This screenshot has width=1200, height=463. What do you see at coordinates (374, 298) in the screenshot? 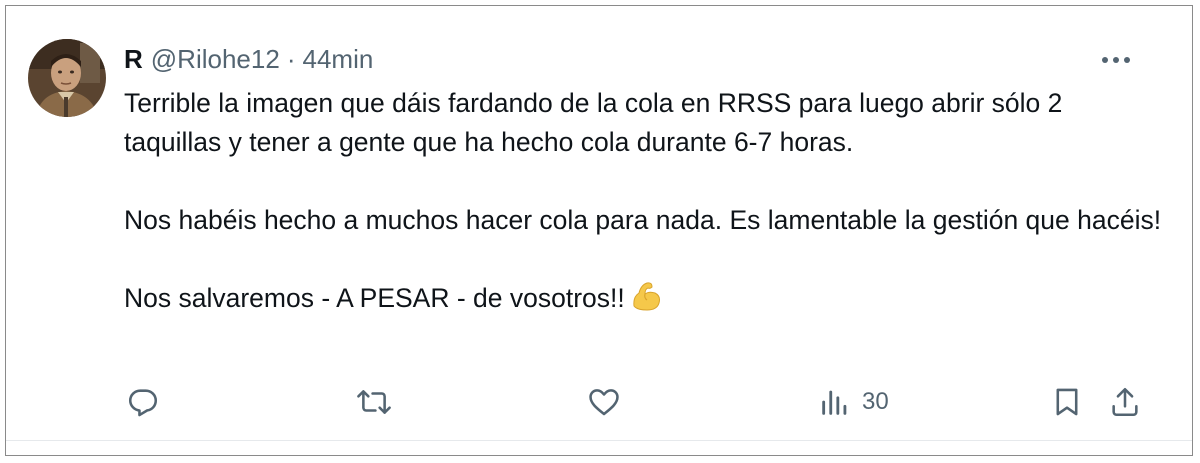
I see `tweet-paragraph-3: Nos salvaremos - A PESAR - de vosotros!!` at bounding box center [374, 298].